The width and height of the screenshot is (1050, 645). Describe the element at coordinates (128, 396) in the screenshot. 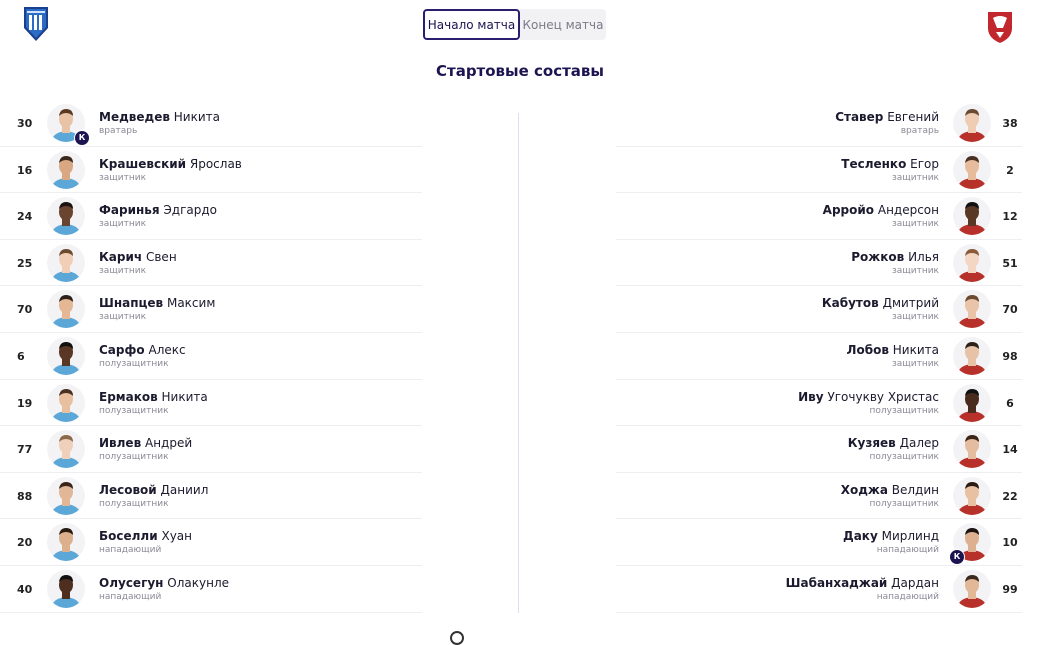

I see `player-last-name: Ермаков` at that location.